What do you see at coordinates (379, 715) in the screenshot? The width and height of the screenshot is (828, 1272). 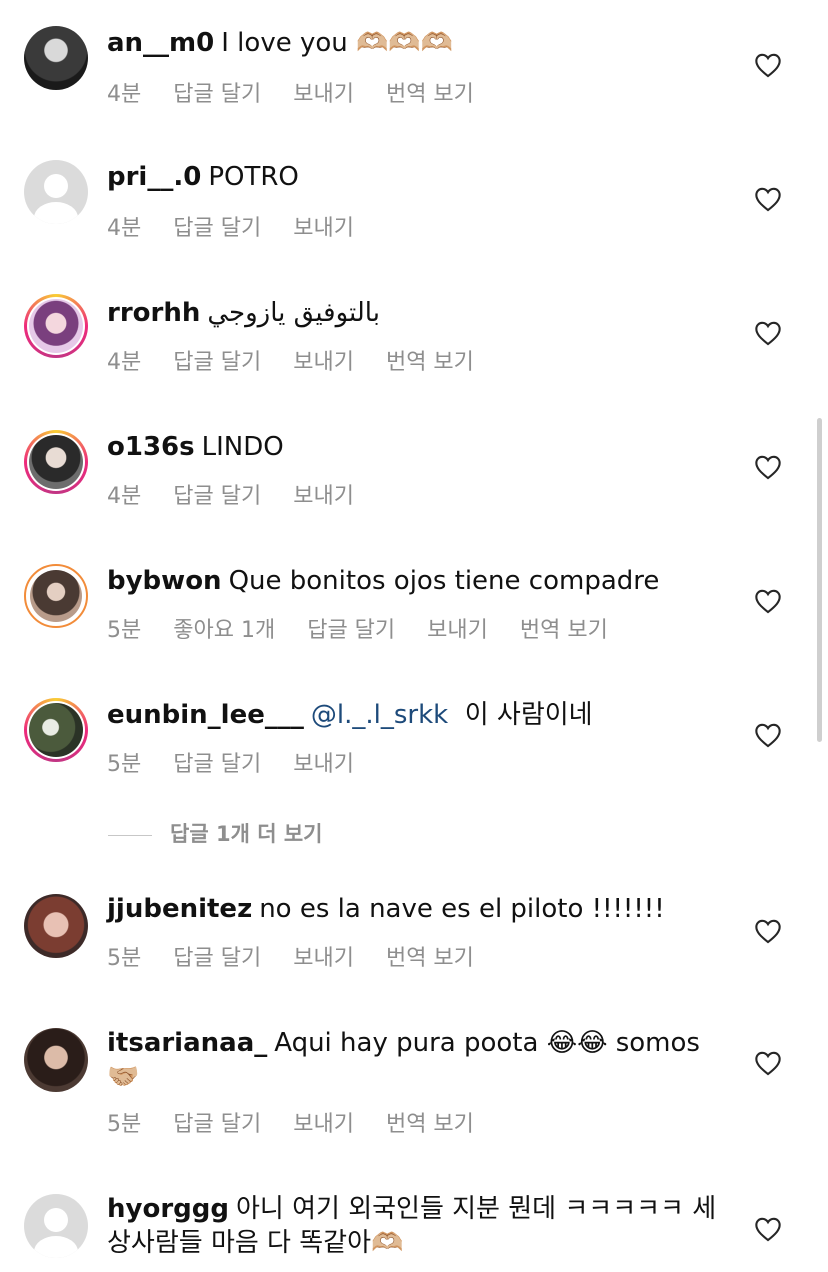 I see `comment-mention: @l._.l_srkk` at bounding box center [379, 715].